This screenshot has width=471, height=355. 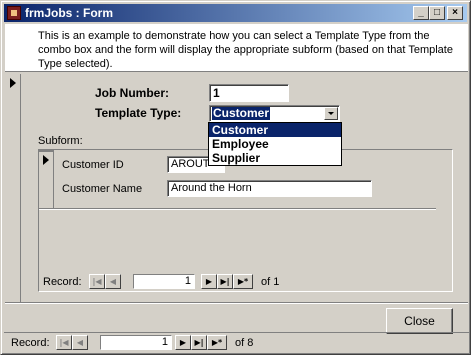 I want to click on record-selector-column, so click(x=13, y=188).